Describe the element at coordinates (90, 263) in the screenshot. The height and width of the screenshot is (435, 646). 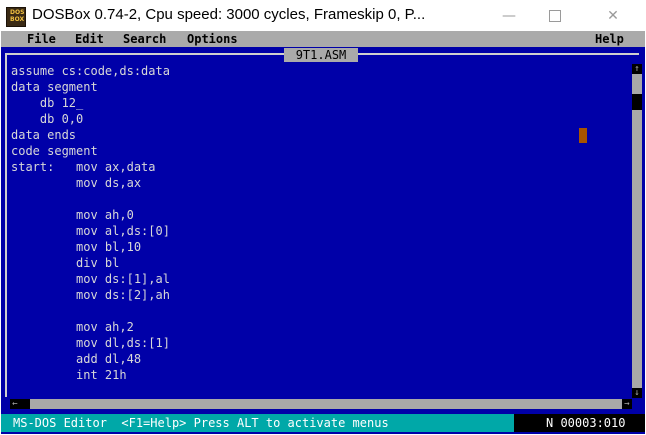
I see `code-line: div bl` at that location.